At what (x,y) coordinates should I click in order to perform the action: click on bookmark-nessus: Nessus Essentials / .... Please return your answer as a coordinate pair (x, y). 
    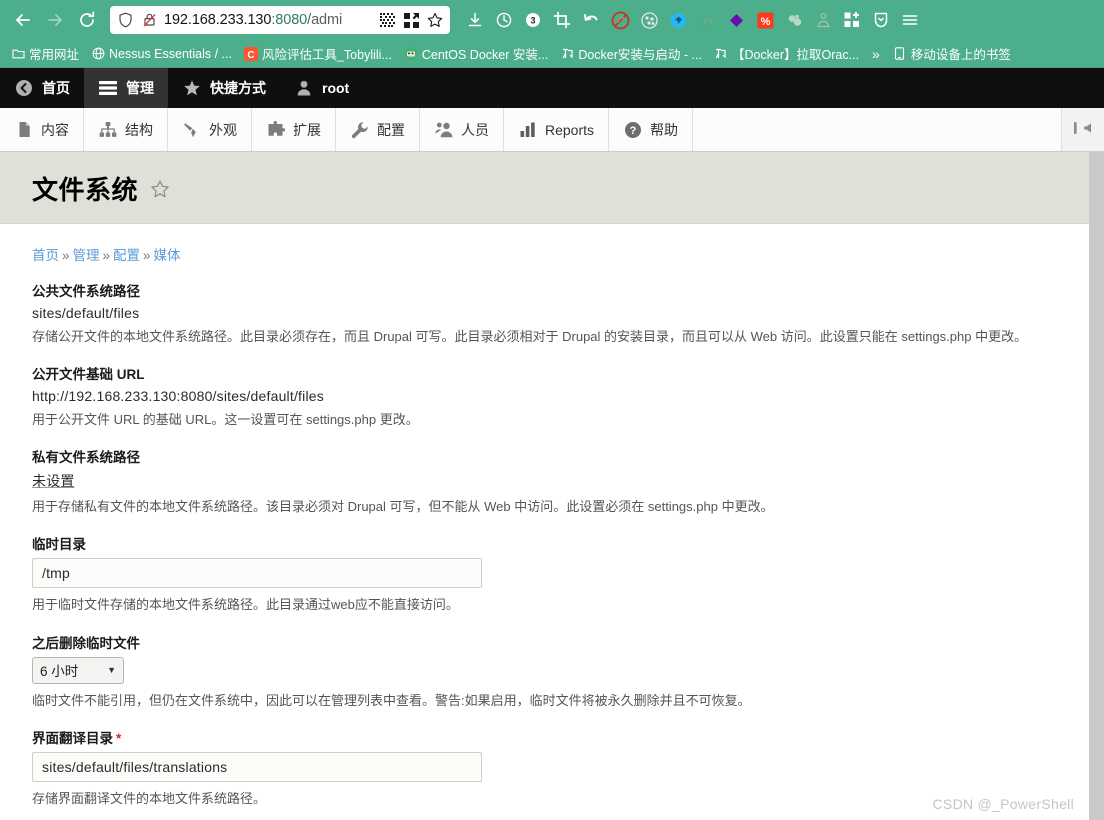
    Looking at the image, I should click on (161, 54).